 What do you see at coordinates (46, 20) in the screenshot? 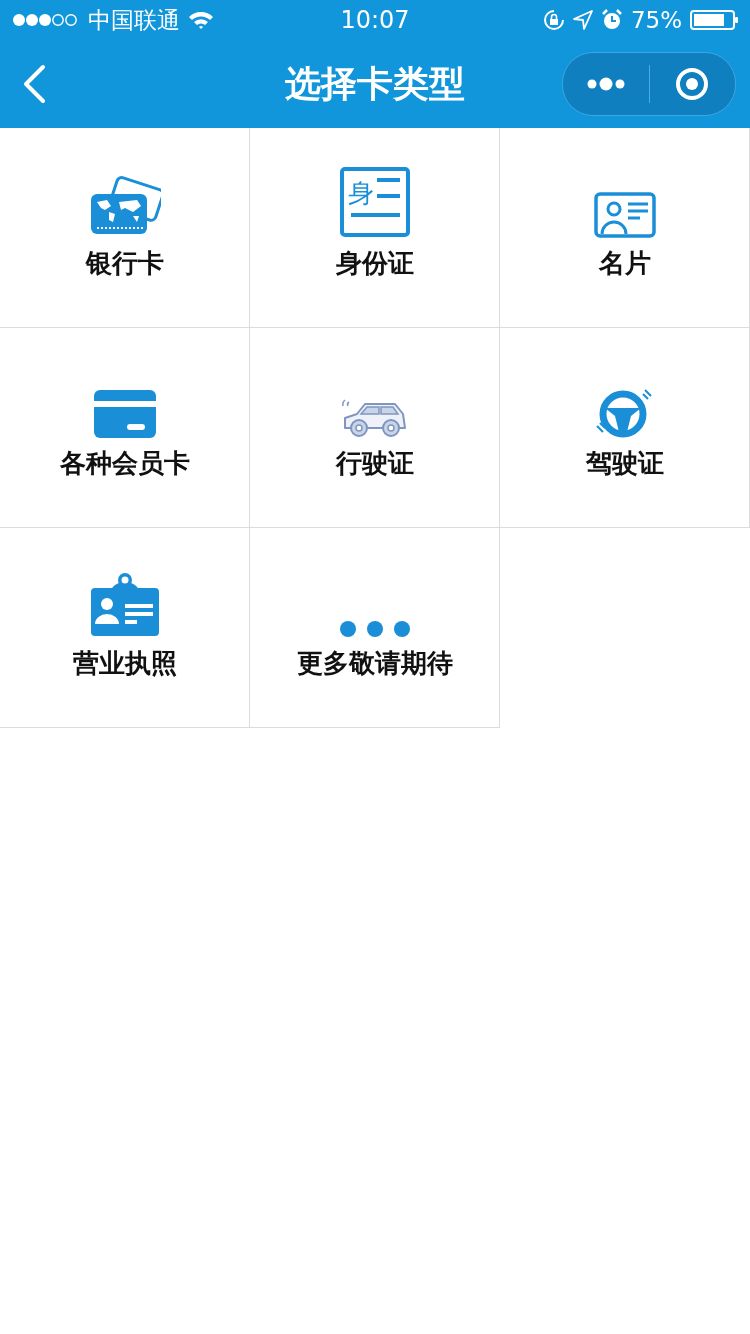
I see `signal-icon` at bounding box center [46, 20].